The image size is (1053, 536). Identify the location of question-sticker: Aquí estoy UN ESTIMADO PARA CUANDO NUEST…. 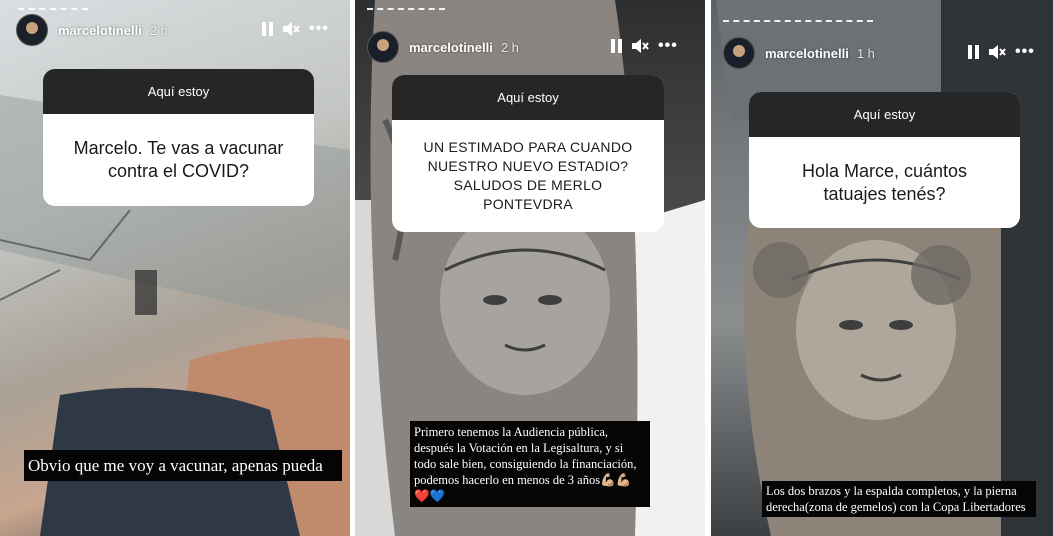
(528, 153).